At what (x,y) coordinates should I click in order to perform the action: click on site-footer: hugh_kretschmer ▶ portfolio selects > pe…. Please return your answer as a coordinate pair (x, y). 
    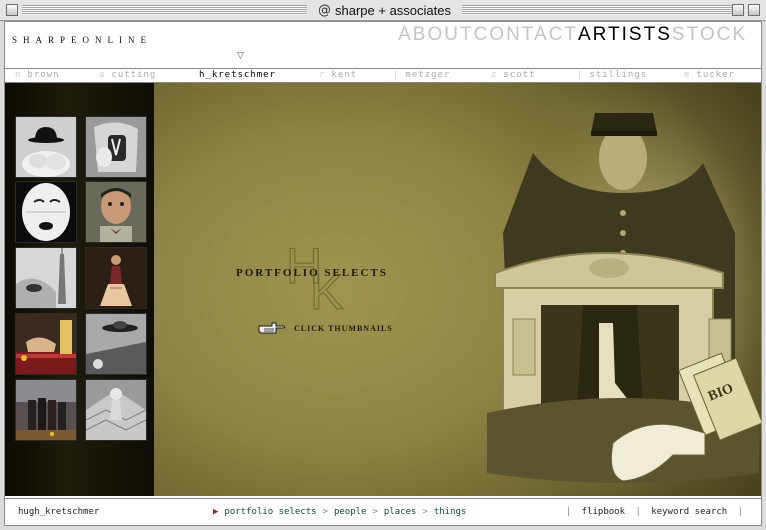
    Looking at the image, I should click on (383, 511).